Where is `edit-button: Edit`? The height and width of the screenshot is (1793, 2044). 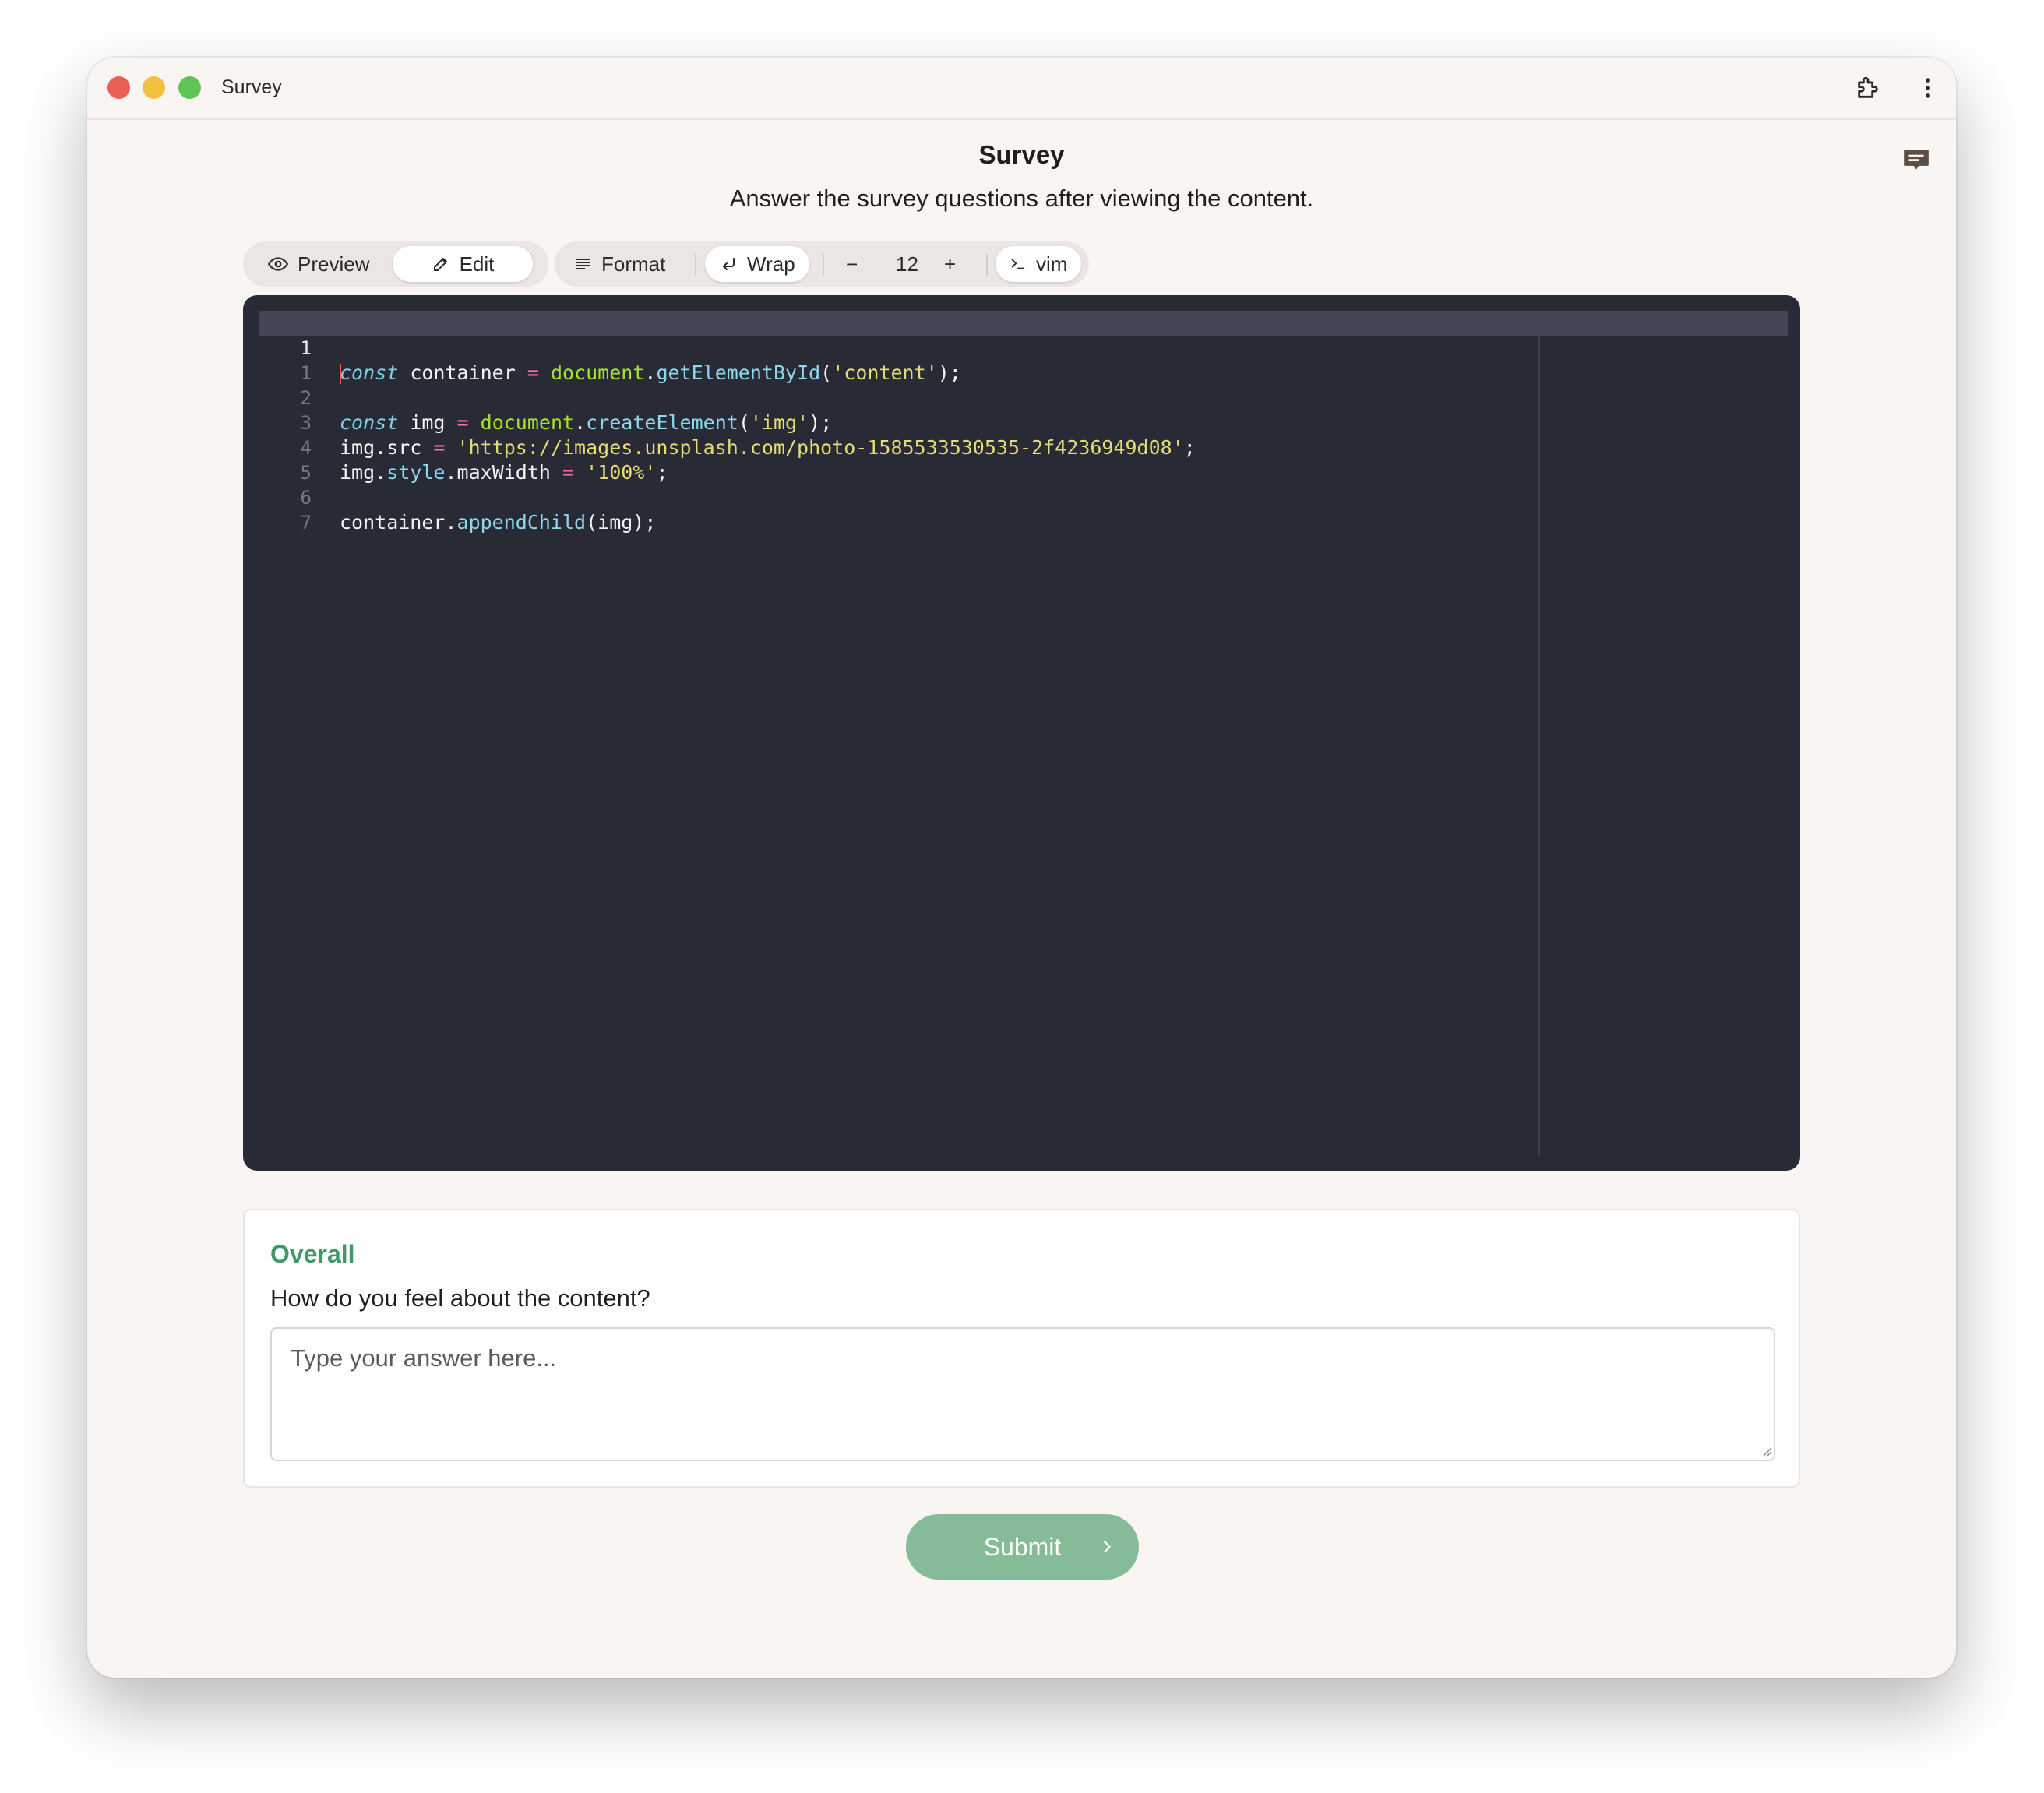
edit-button: Edit is located at coordinates (463, 264).